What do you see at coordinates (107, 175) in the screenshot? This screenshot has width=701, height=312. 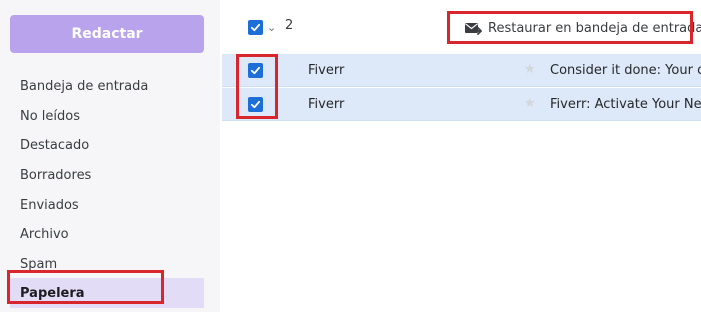 I see `sidebar-item-drafts: Borradores` at bounding box center [107, 175].